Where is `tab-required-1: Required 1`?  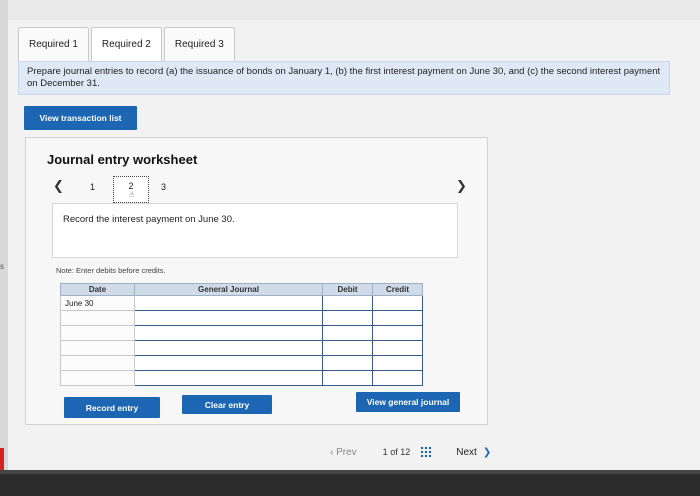 tab-required-1: Required 1 is located at coordinates (53, 44).